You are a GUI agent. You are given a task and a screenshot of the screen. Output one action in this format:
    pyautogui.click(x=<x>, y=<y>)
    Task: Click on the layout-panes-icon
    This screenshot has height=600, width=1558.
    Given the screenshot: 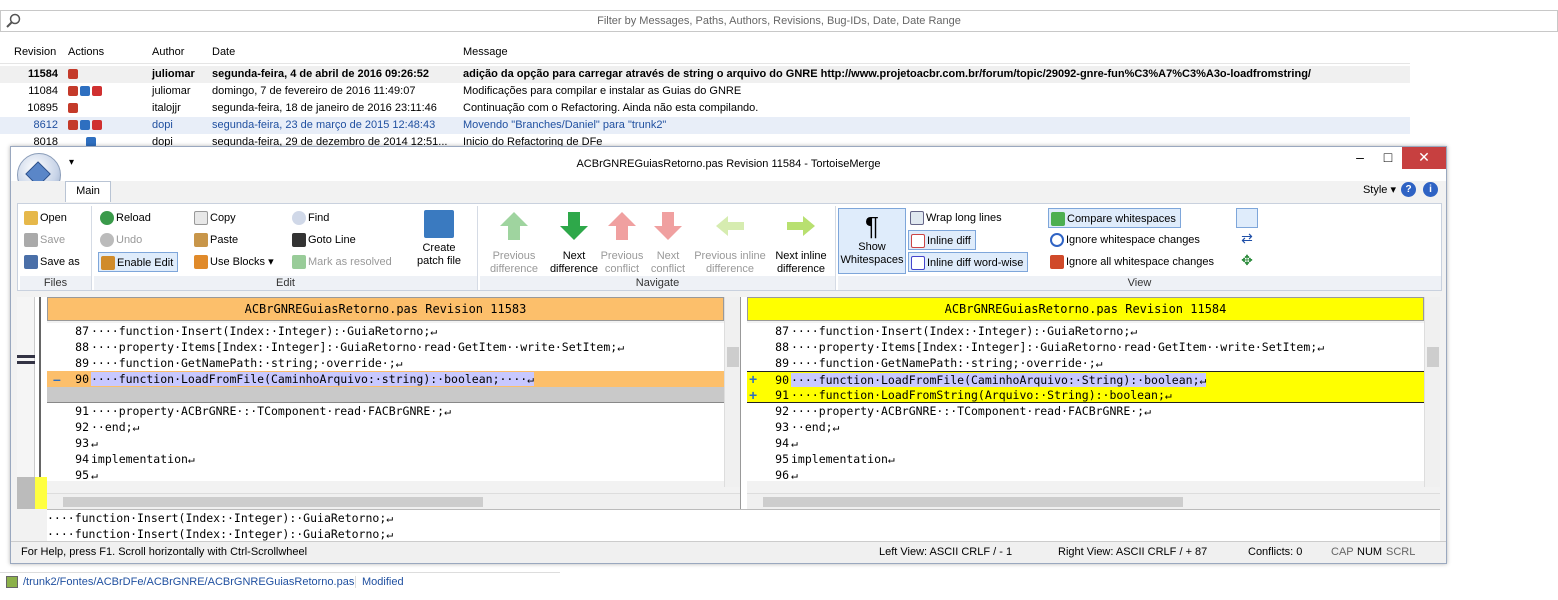 What is the action you would take?
    pyautogui.click(x=1247, y=218)
    